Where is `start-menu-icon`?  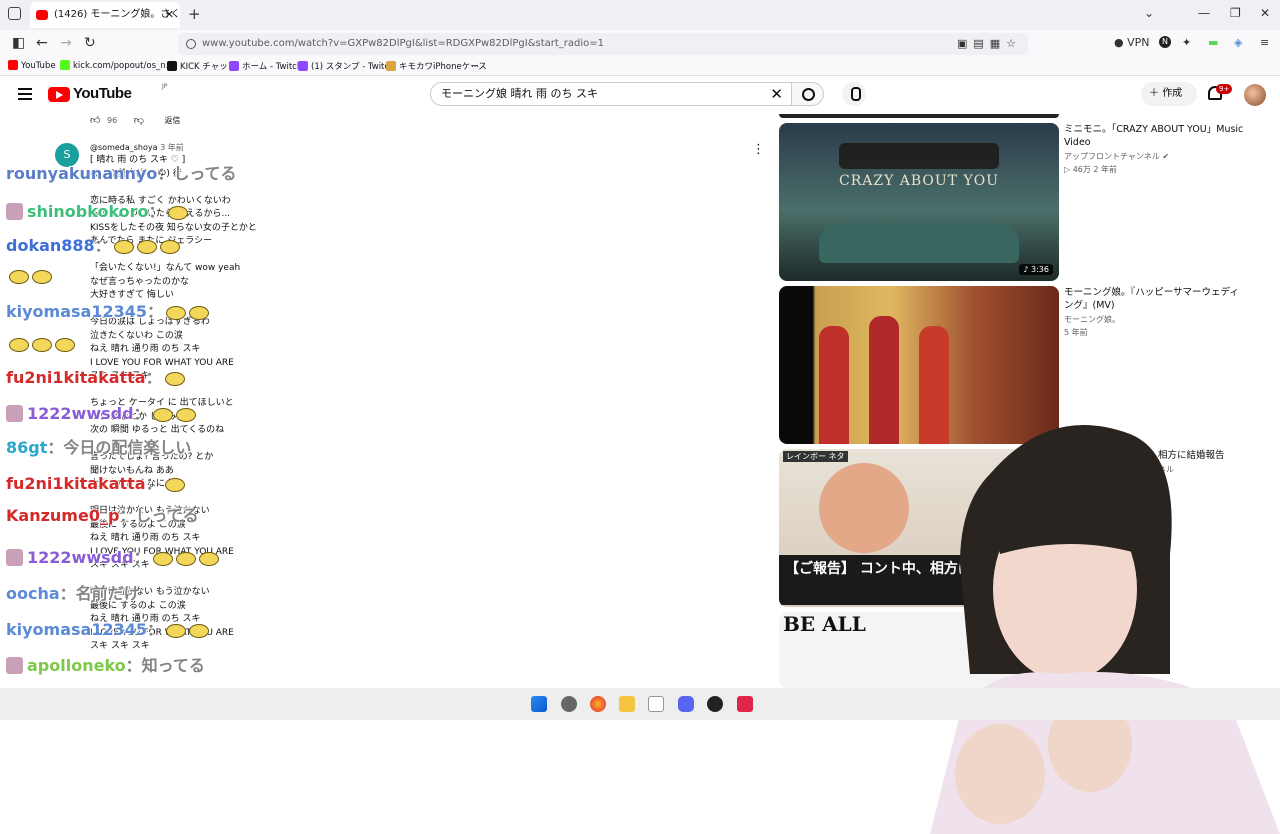
start-menu-icon is located at coordinates (539, 704).